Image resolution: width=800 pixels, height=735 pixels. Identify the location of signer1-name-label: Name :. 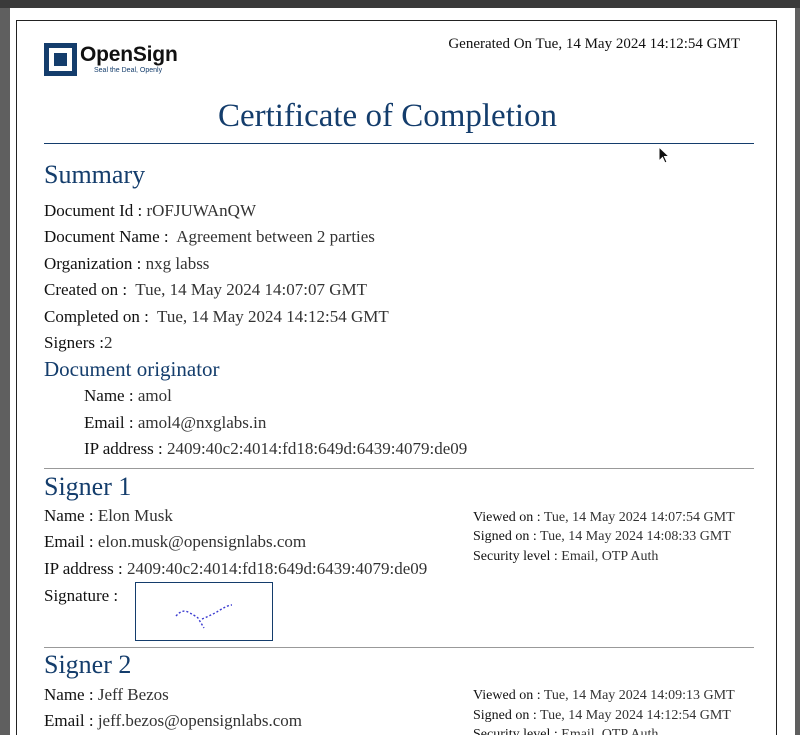
(69, 515).